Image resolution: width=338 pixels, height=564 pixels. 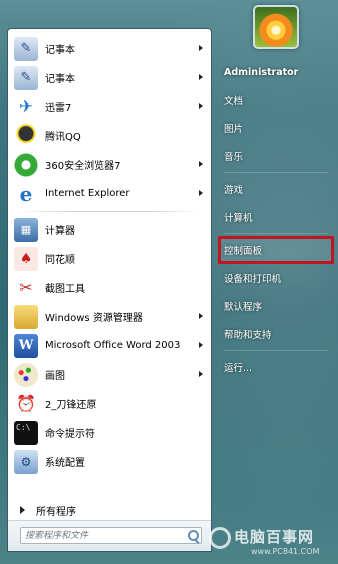 I want to click on program-item-system-config: ⚙ 系统配置, so click(x=109, y=461).